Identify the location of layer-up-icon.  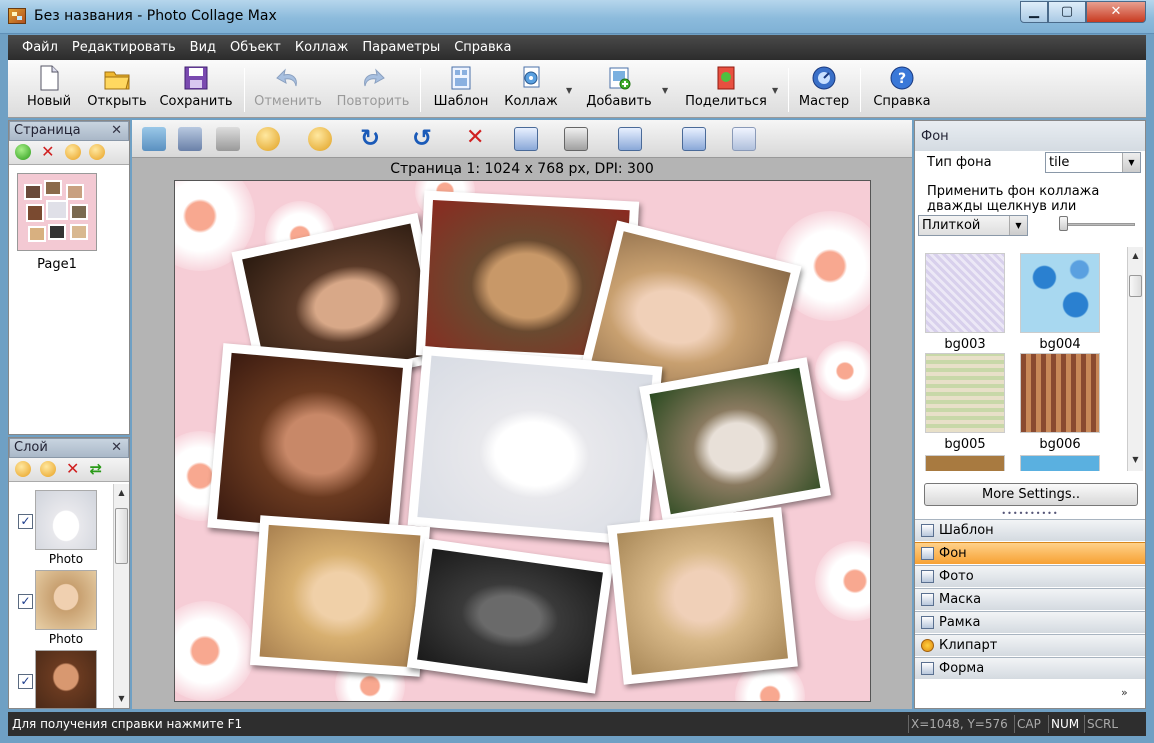
(23, 469).